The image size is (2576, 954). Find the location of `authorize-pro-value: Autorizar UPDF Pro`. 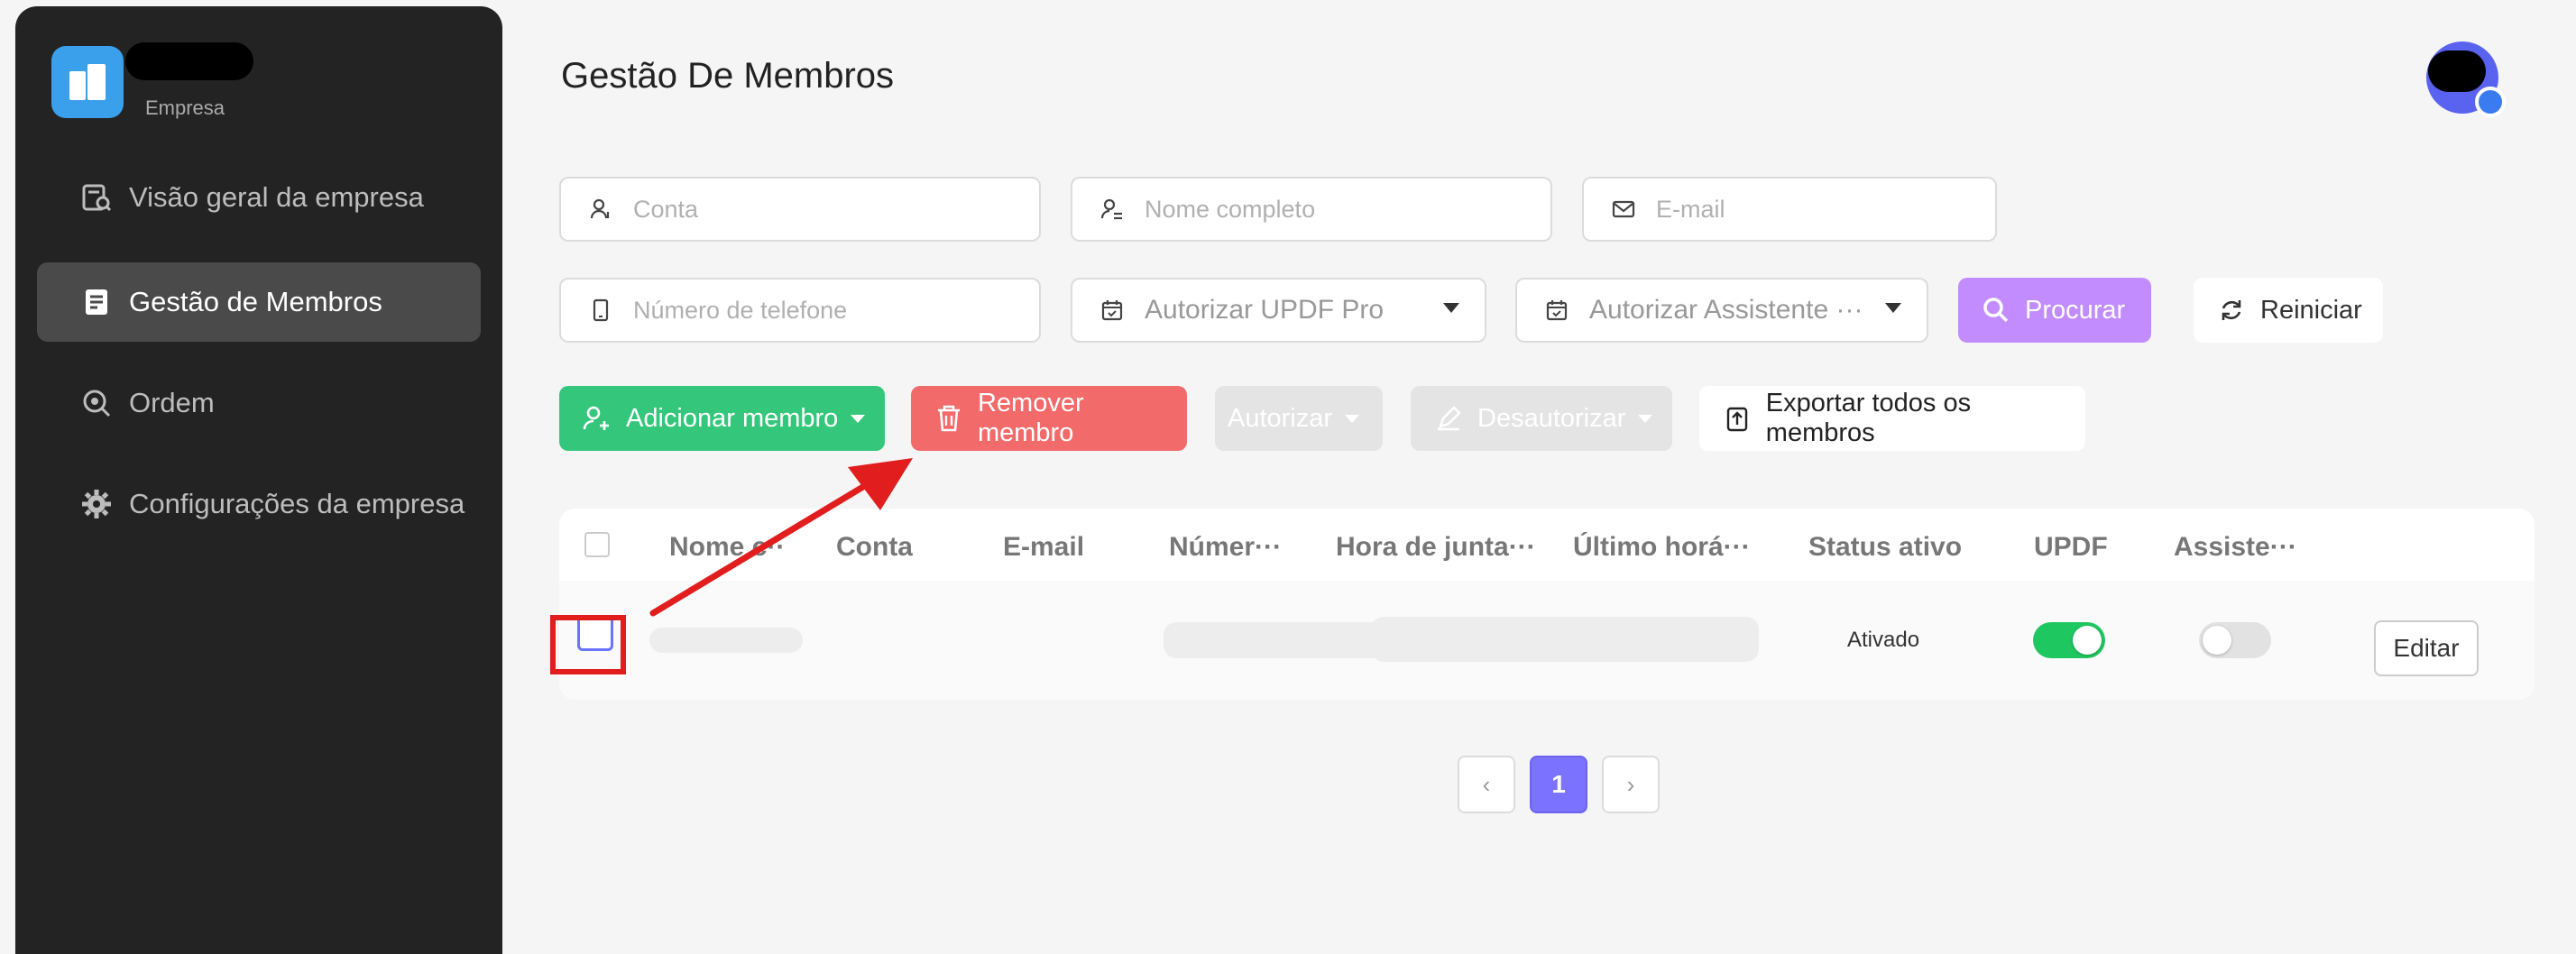

authorize-pro-value: Autorizar UPDF Pro is located at coordinates (1265, 310).